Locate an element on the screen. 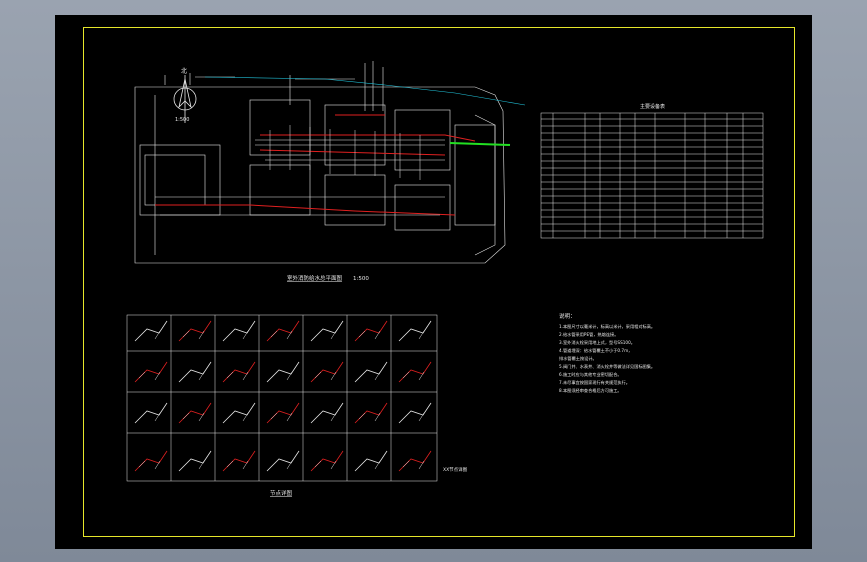  note-7: 6.施工时应与其他专业密切配合。 is located at coordinates (590, 374).